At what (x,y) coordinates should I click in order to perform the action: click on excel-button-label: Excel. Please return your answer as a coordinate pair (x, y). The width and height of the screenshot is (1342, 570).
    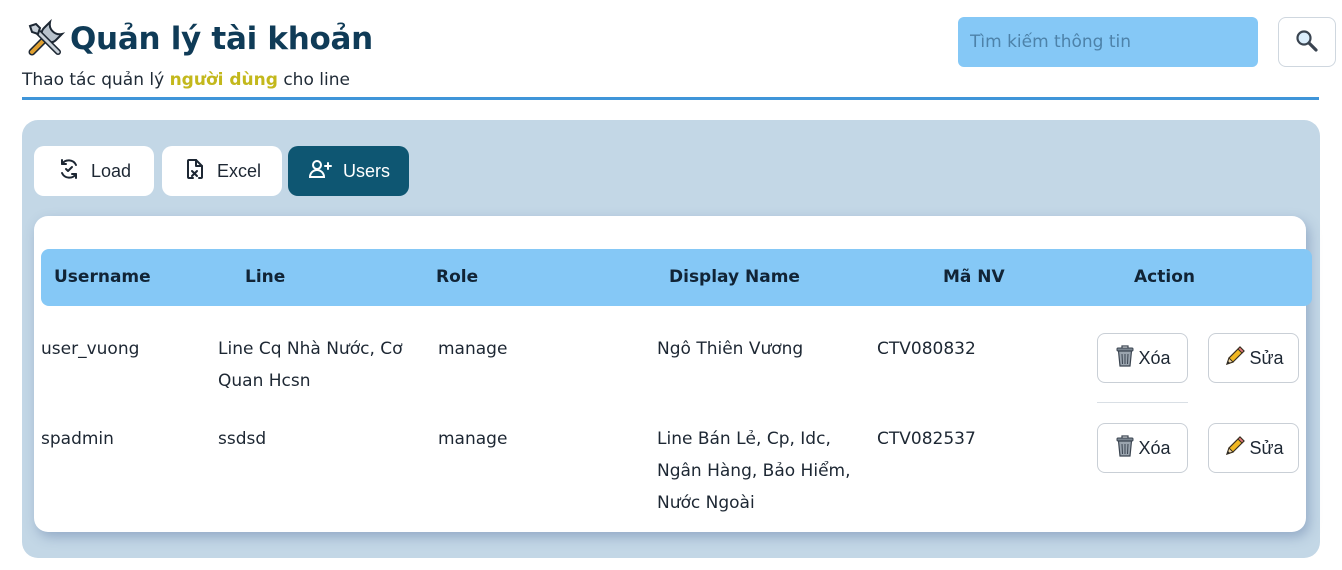
    Looking at the image, I should click on (238, 170).